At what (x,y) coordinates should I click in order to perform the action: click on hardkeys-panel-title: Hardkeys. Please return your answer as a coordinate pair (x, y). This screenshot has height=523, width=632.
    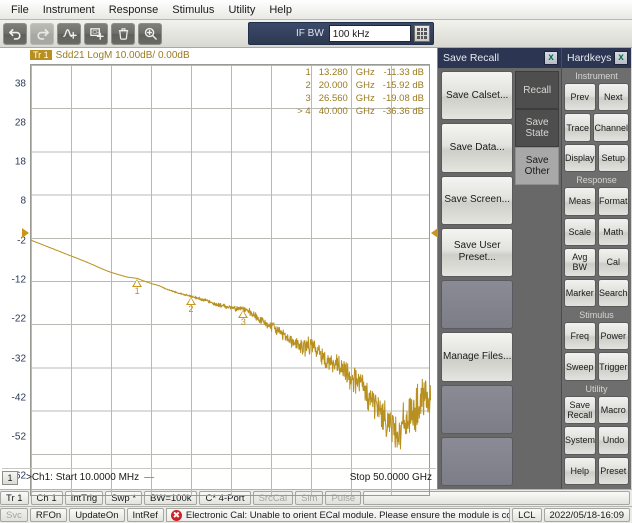
    Looking at the image, I should click on (589, 58).